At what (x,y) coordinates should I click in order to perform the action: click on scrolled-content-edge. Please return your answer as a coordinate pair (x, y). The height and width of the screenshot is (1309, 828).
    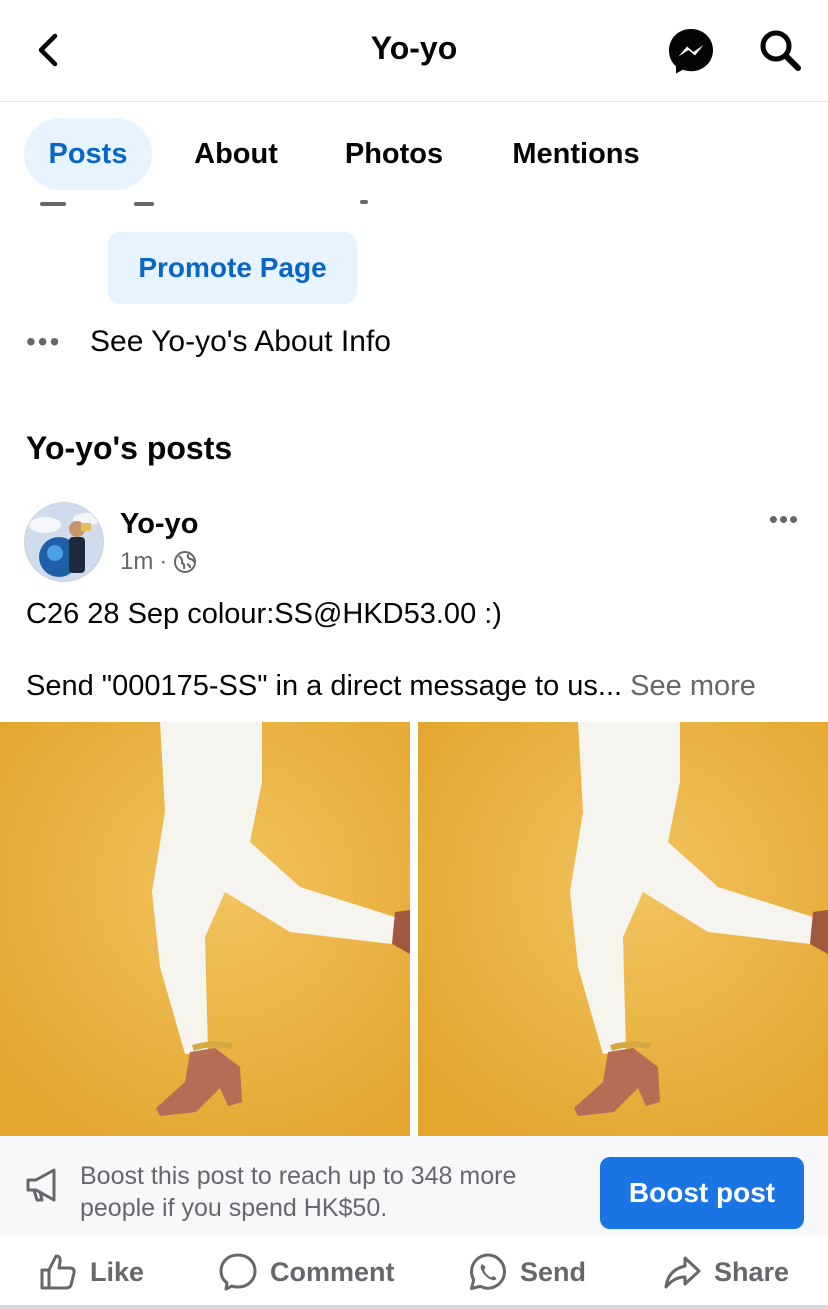
    Looking at the image, I should click on (414, 199).